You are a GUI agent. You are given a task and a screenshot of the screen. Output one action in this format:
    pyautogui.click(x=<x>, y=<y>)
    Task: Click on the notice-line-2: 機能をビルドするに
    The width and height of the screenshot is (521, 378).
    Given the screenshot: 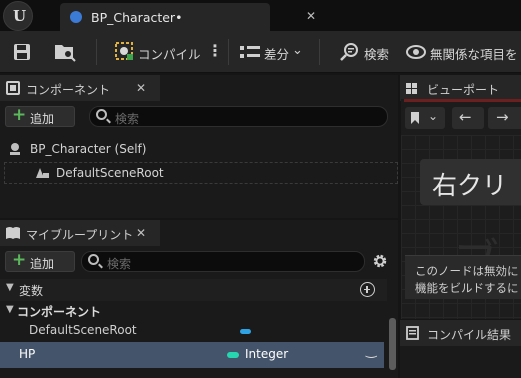 What is the action you would take?
    pyautogui.click(x=467, y=288)
    